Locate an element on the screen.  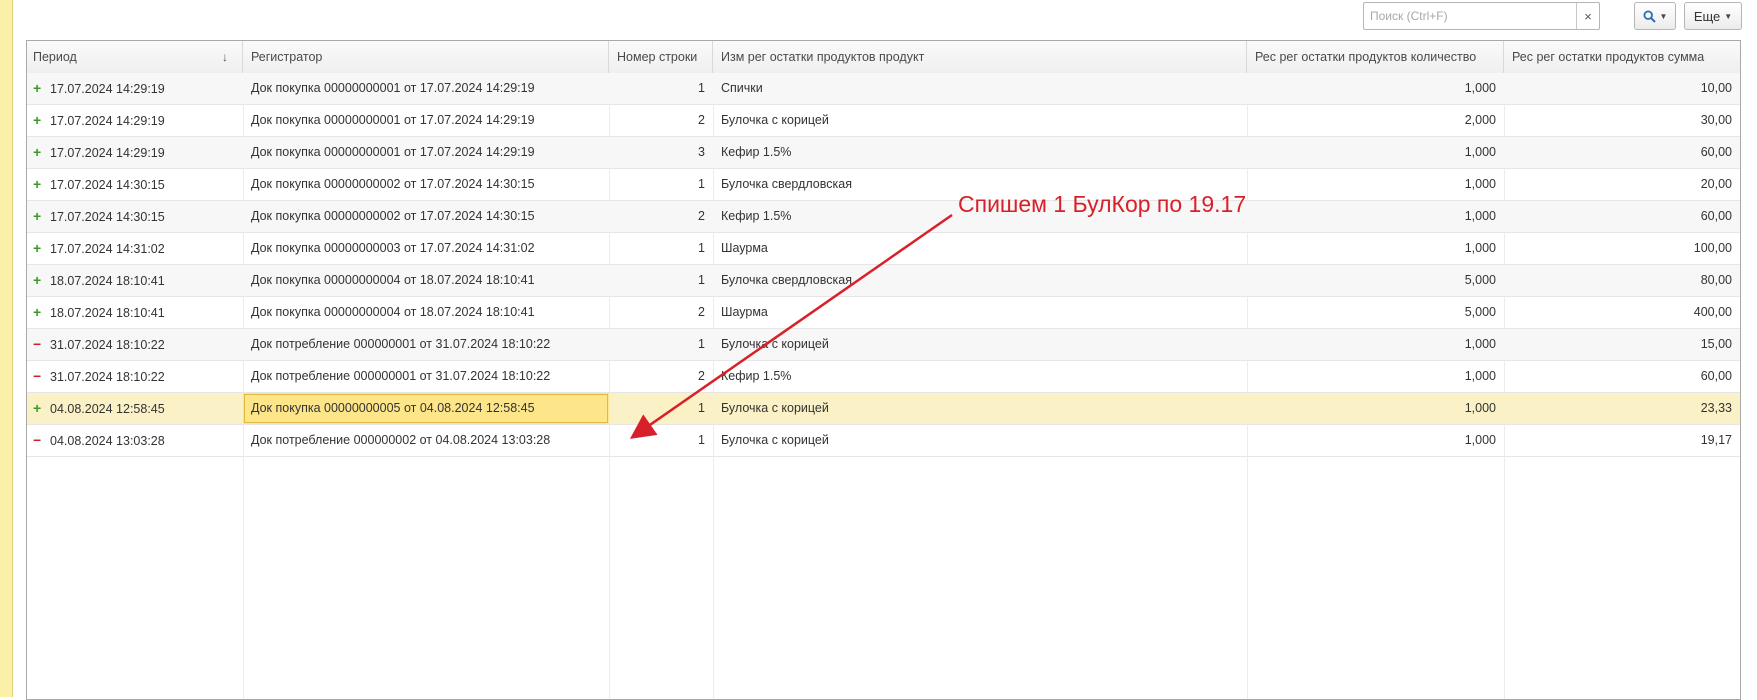
column-header-registrar: Регистратор is located at coordinates (426, 57).